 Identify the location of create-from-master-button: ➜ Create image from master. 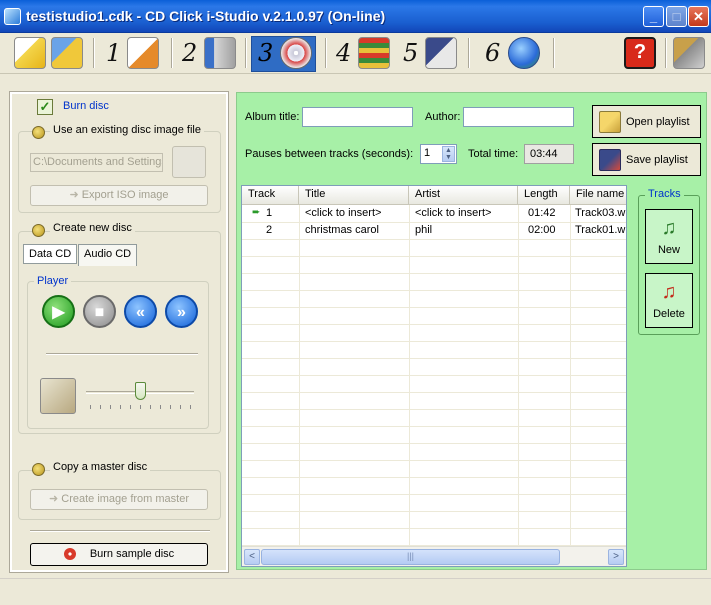
(119, 499).